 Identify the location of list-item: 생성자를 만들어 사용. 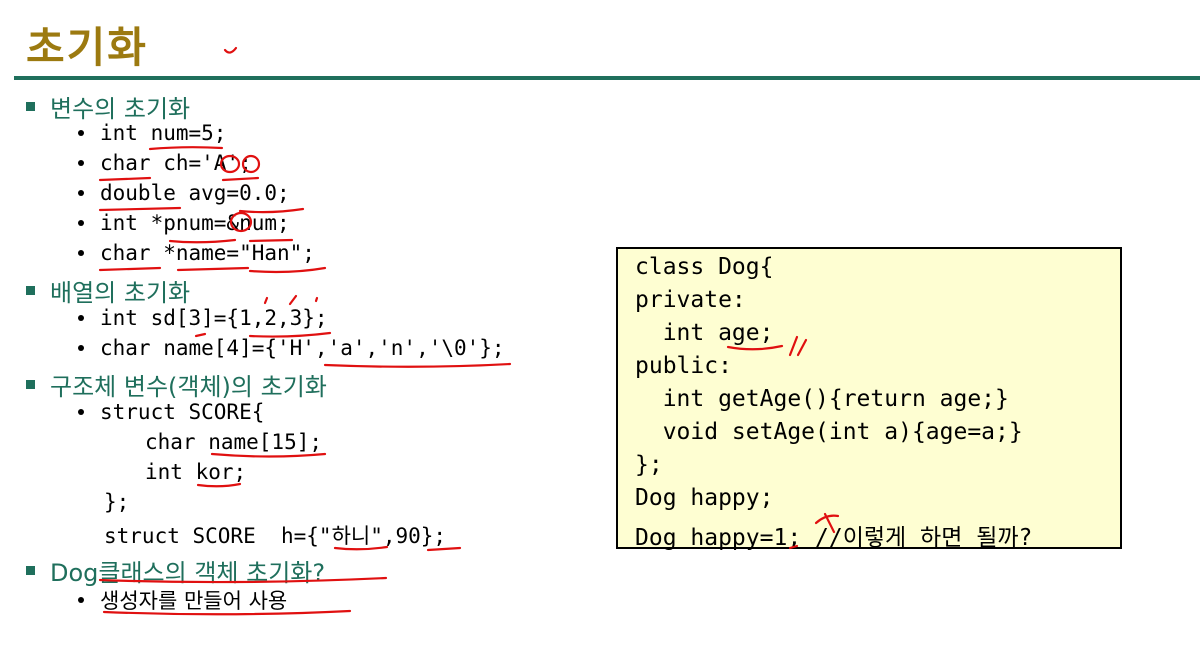
(182, 600).